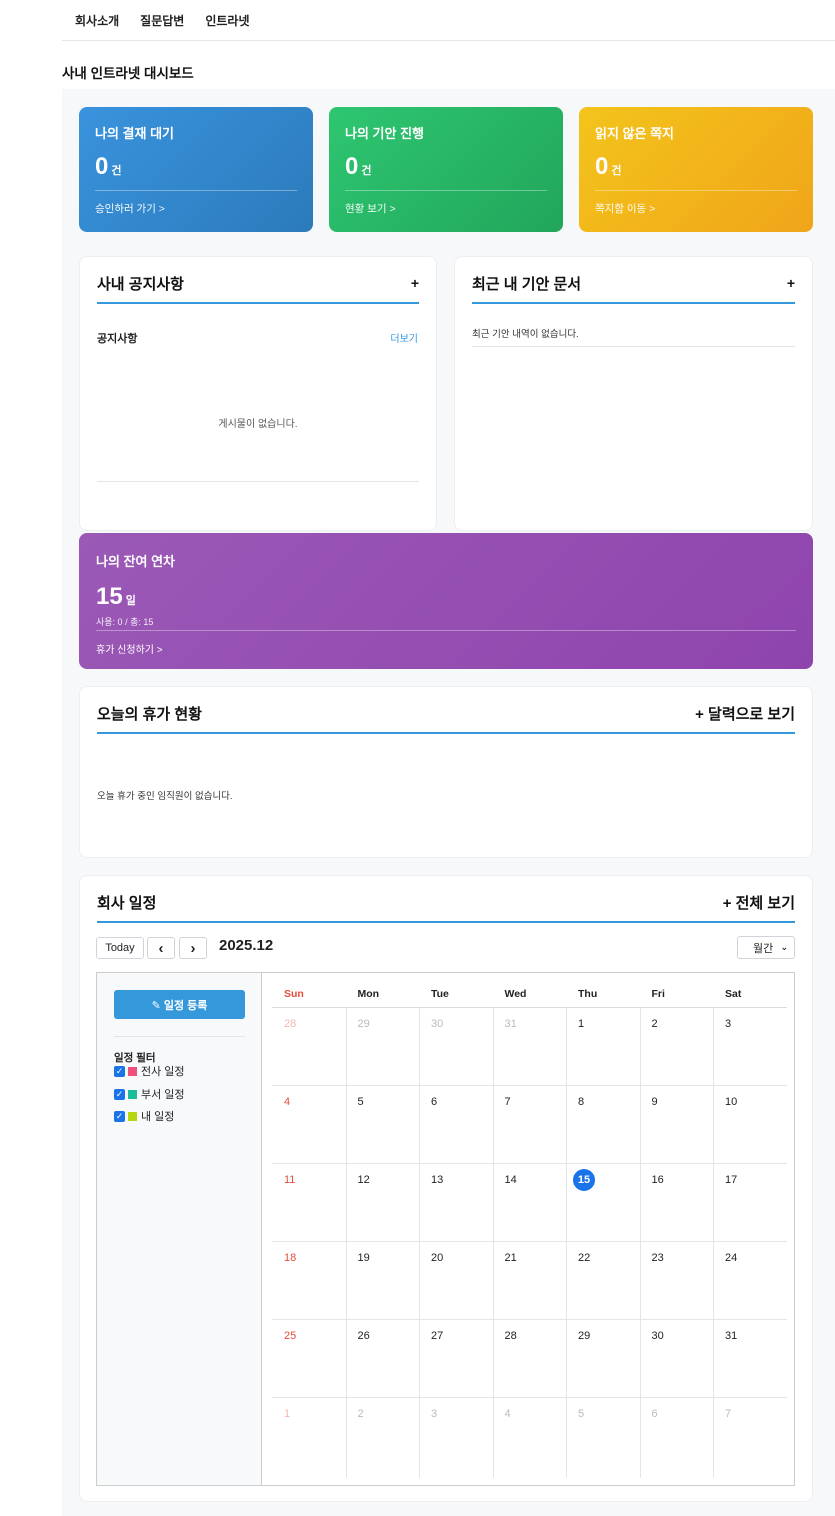 The image size is (835, 1516). Describe the element at coordinates (529, 1203) in the screenshot. I see `calendar-day: 14` at that location.